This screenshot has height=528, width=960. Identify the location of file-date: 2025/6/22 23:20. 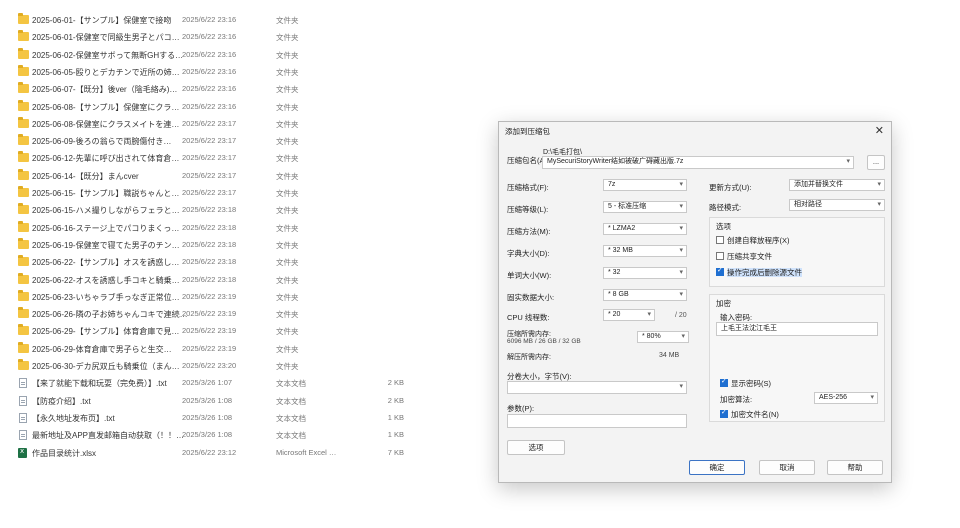
(209, 365).